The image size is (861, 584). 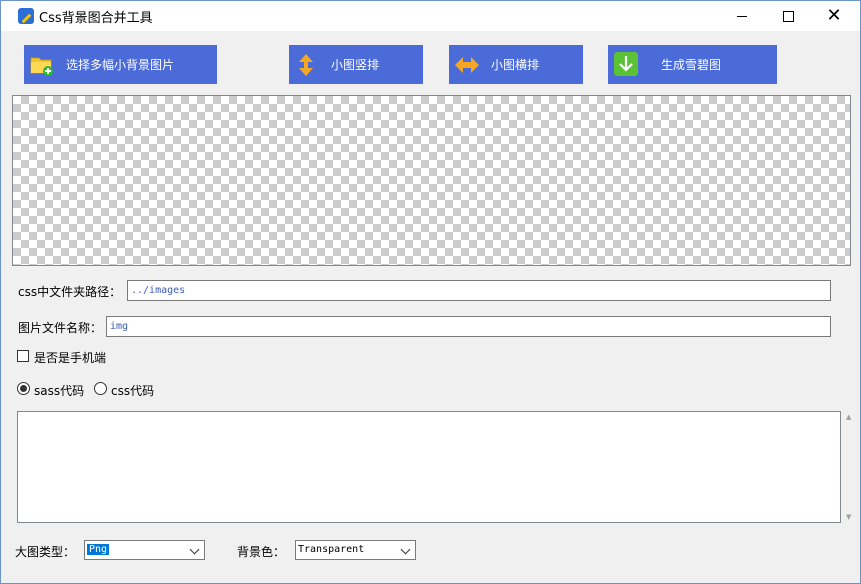 I want to click on folder-add-icon, so click(x=41, y=66).